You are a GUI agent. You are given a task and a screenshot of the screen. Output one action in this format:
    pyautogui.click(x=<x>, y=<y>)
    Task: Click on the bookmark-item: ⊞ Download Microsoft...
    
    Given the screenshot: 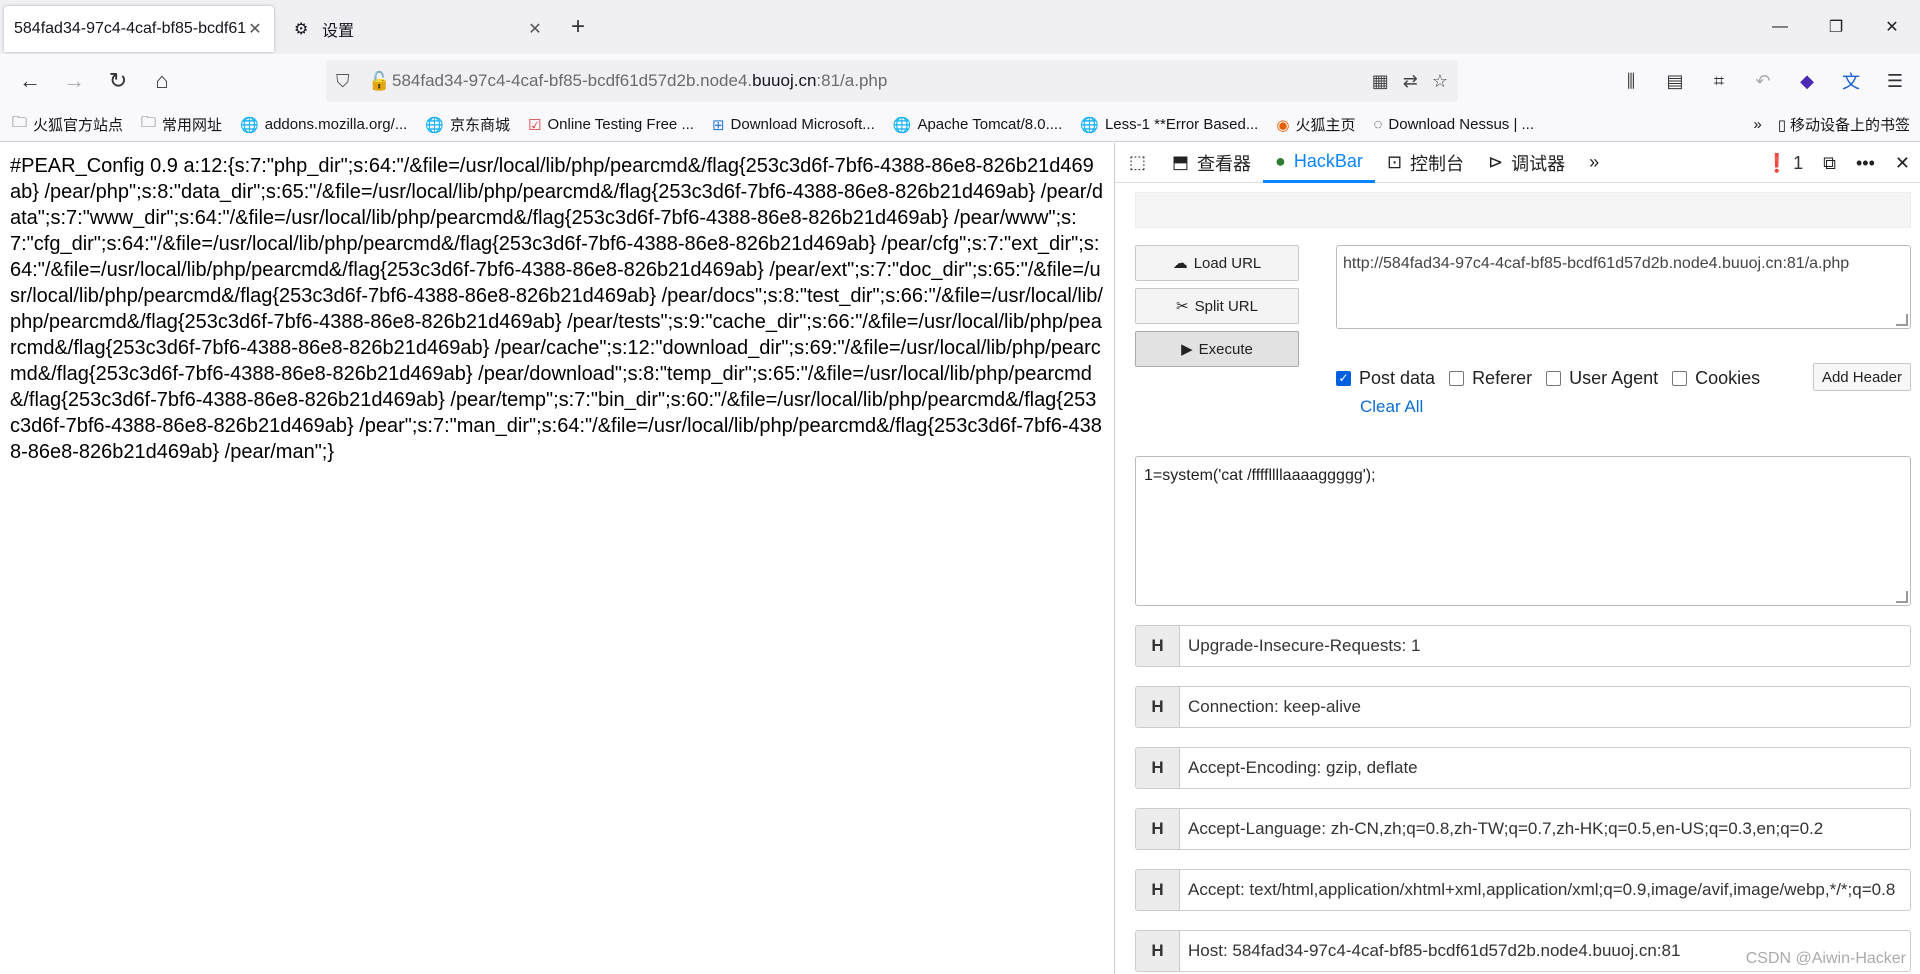 What is the action you would take?
    pyautogui.click(x=793, y=125)
    